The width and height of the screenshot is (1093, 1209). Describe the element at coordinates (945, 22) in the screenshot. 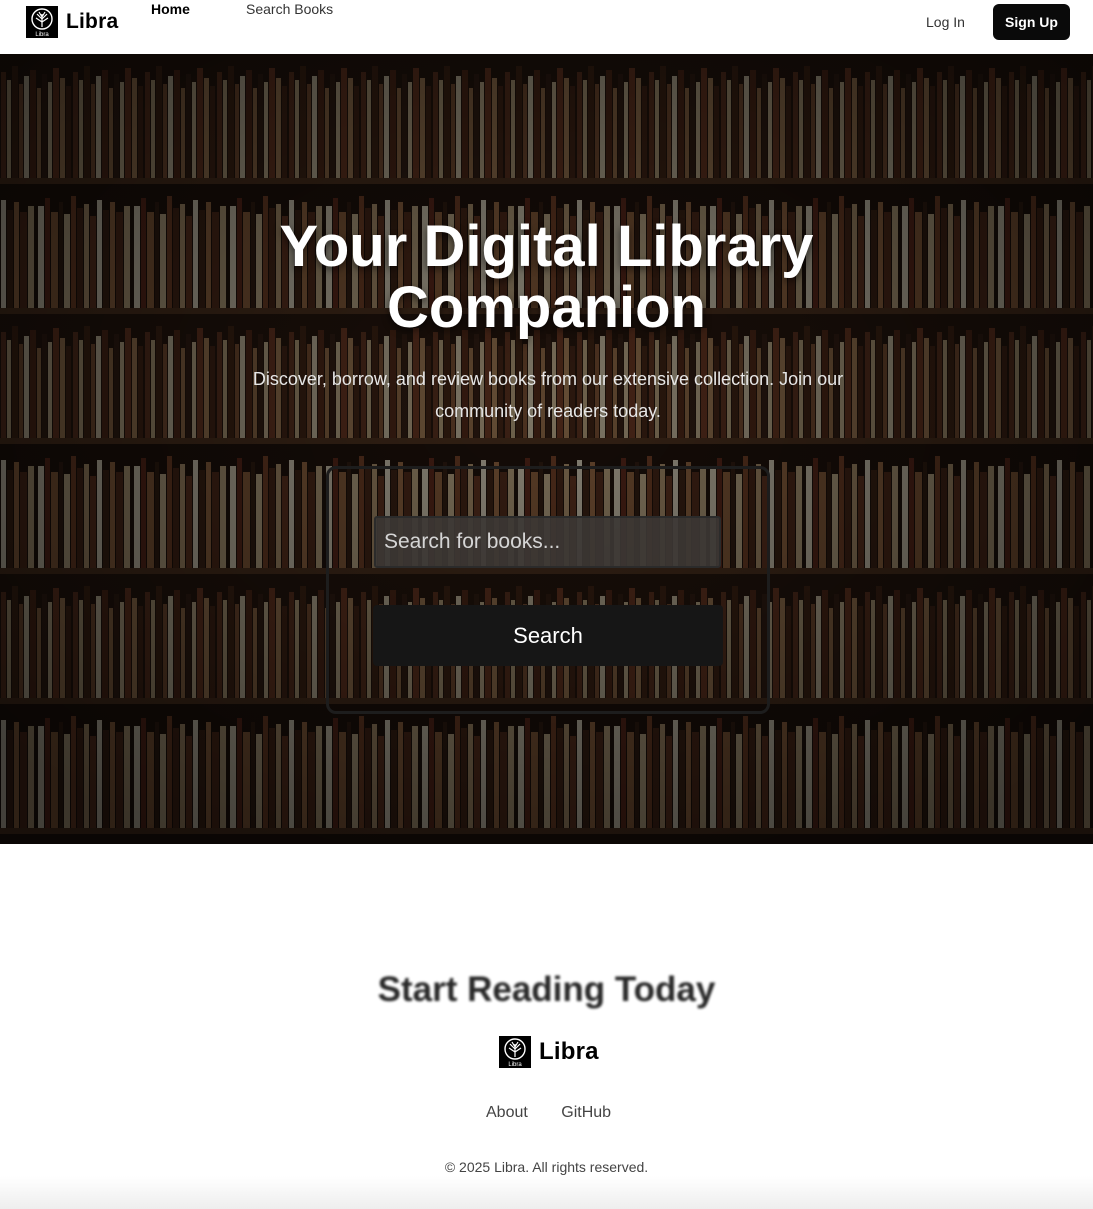

I see `login-link: Log In` at that location.